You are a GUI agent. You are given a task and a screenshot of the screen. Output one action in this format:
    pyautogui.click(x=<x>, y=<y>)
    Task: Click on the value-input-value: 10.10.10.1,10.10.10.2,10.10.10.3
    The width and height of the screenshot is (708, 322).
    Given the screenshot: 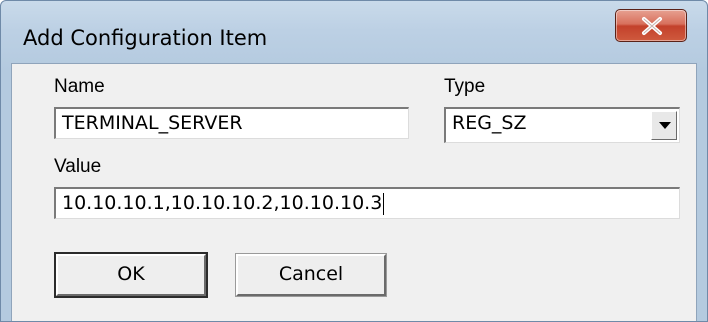 What is the action you would take?
    pyautogui.click(x=222, y=203)
    